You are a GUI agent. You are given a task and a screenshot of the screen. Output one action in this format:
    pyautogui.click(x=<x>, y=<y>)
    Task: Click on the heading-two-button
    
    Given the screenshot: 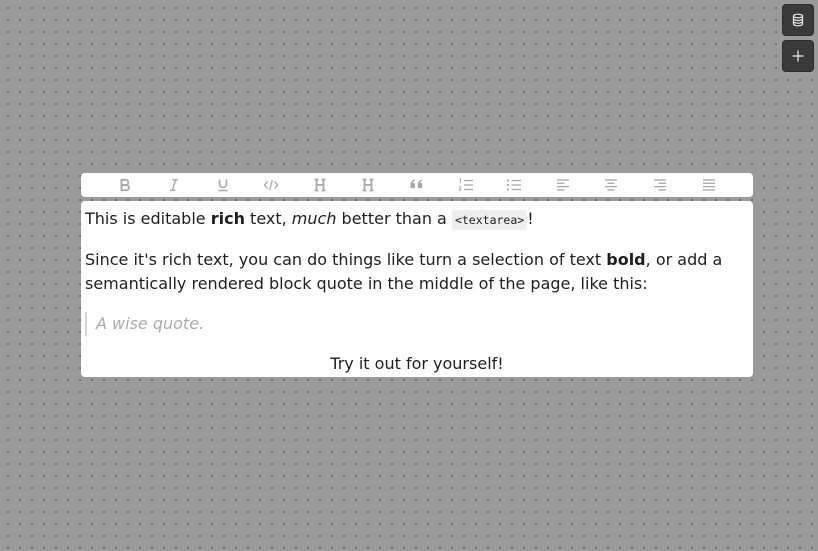 What is the action you would take?
    pyautogui.click(x=368, y=185)
    